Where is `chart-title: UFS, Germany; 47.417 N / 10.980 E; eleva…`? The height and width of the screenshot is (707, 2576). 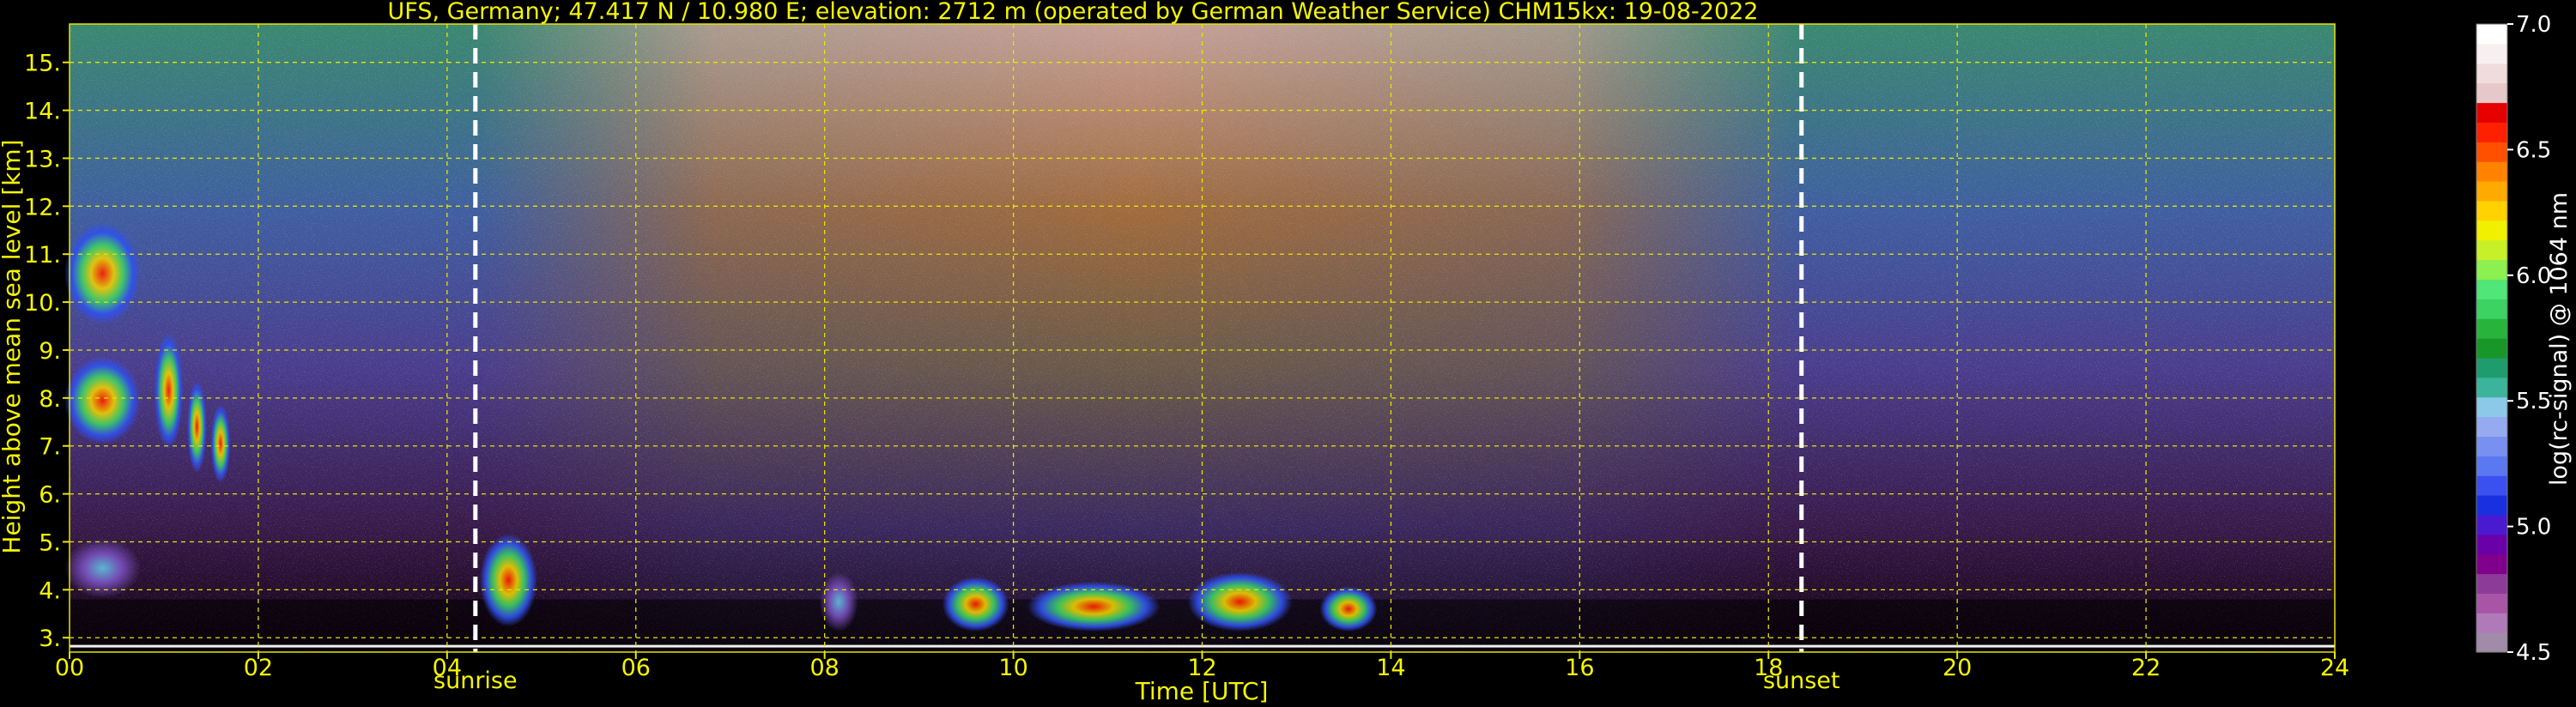 chart-title: UFS, Germany; 47.417 N / 10.980 E; eleva… is located at coordinates (1073, 12).